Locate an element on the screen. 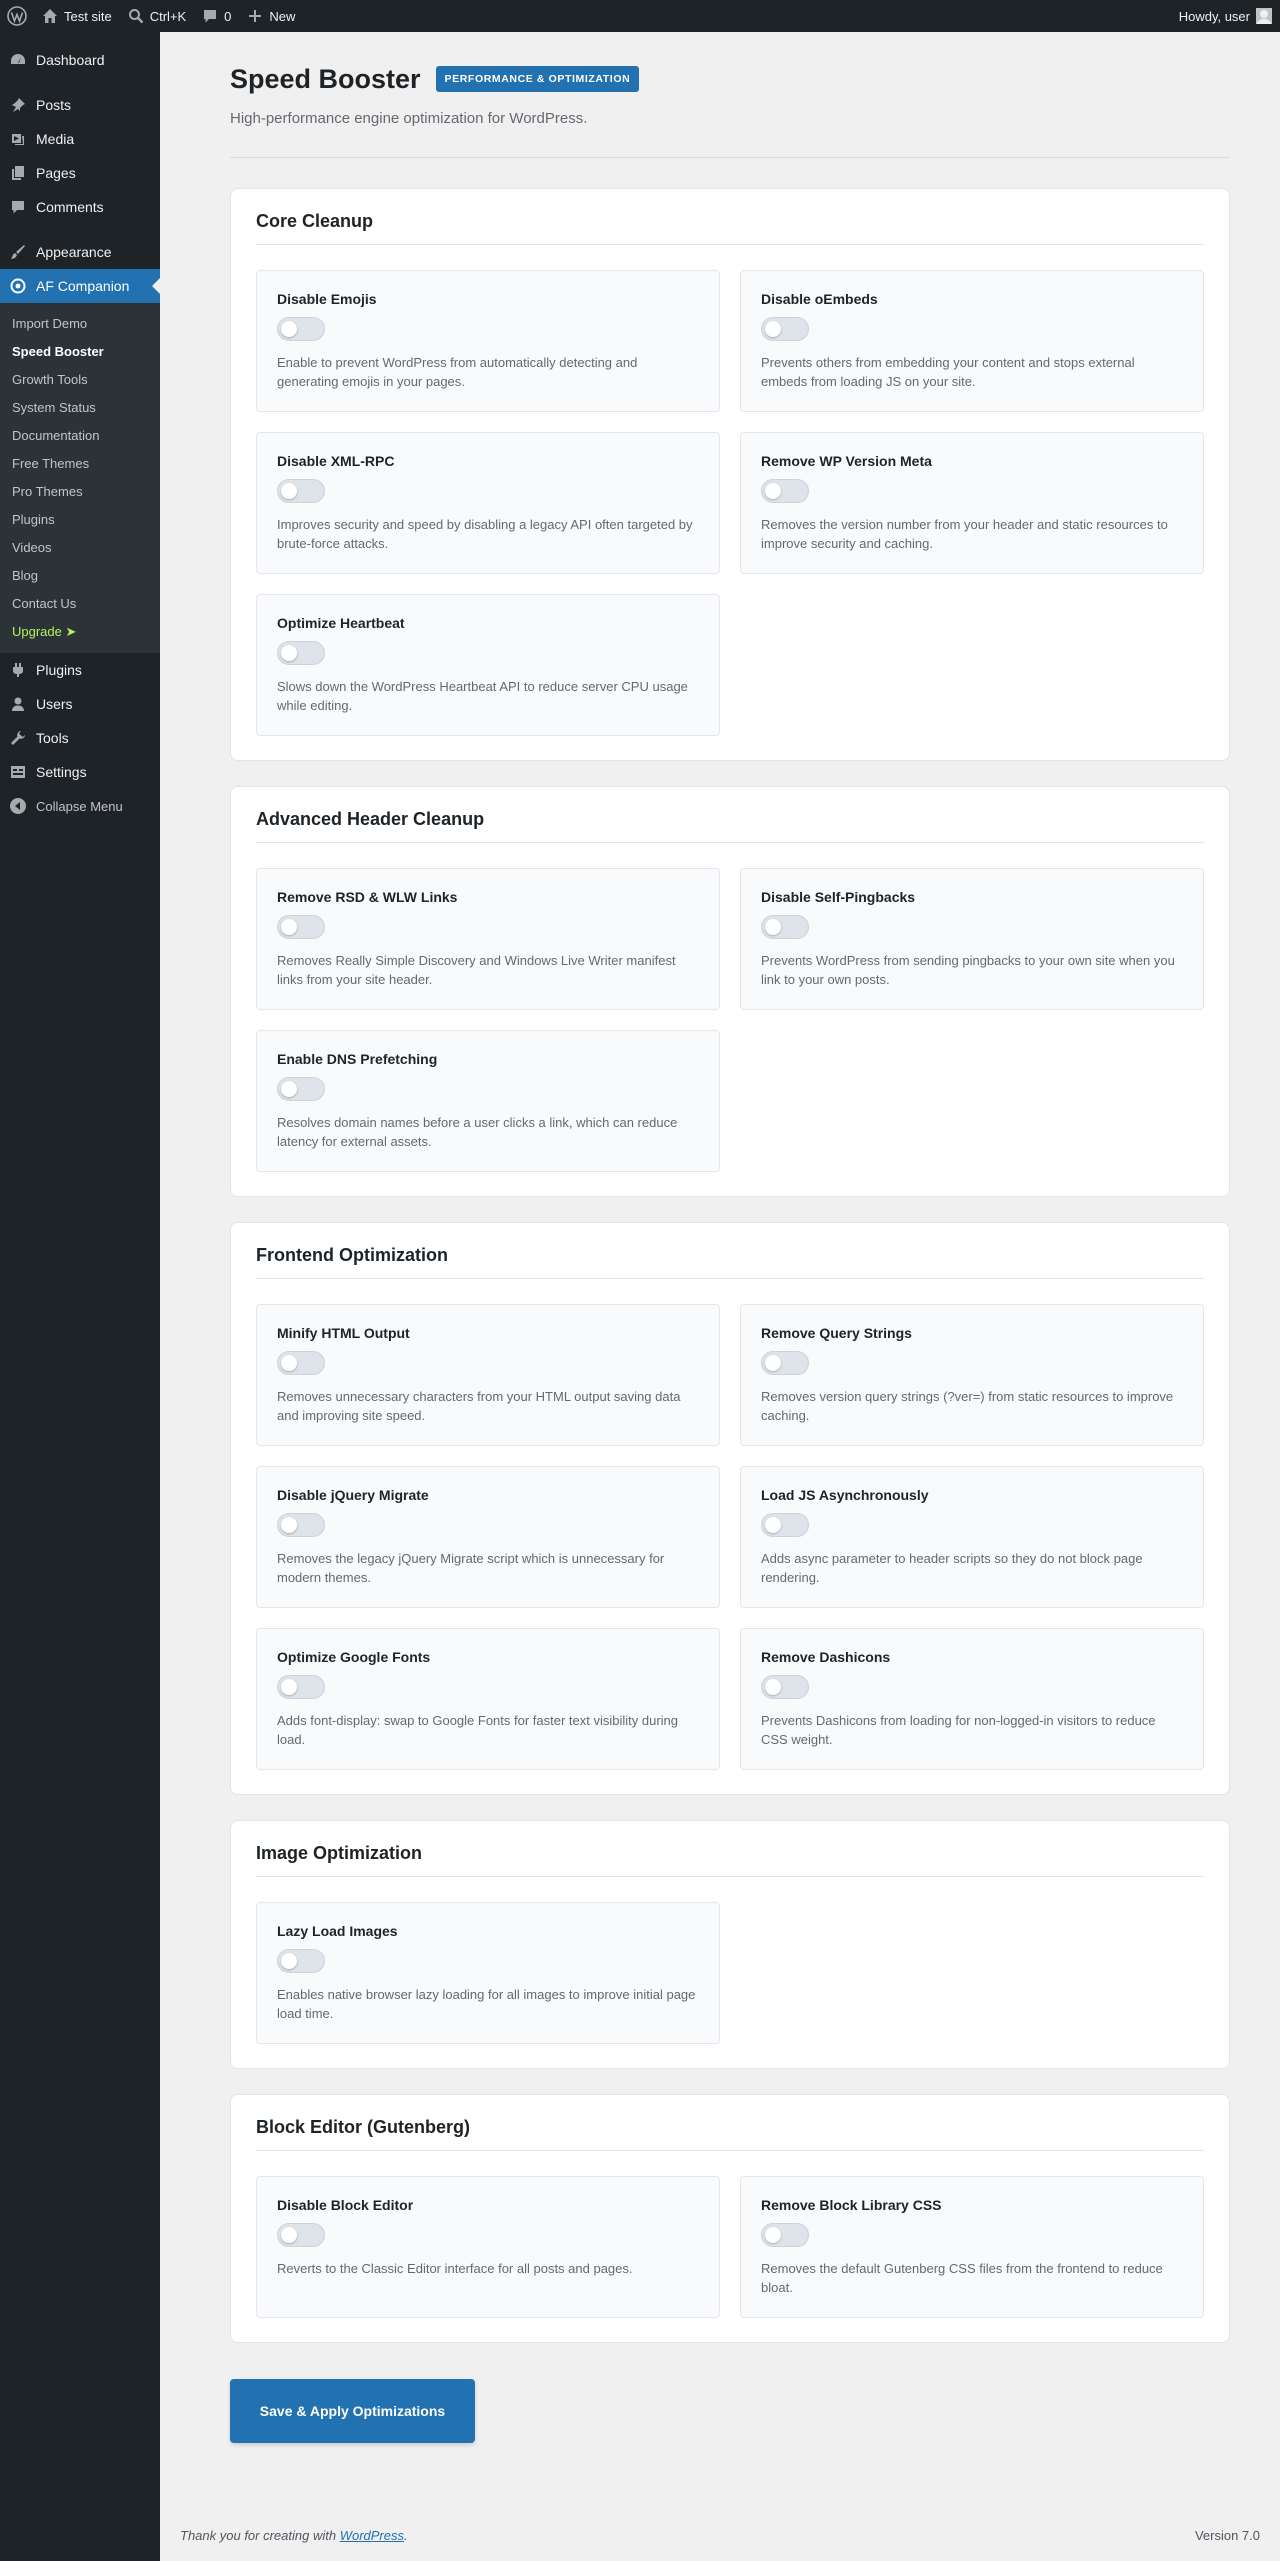 Image resolution: width=1280 pixels, height=2561 pixels. performance-badge: PERFORMANCE & OPTIMIZATION is located at coordinates (537, 79).